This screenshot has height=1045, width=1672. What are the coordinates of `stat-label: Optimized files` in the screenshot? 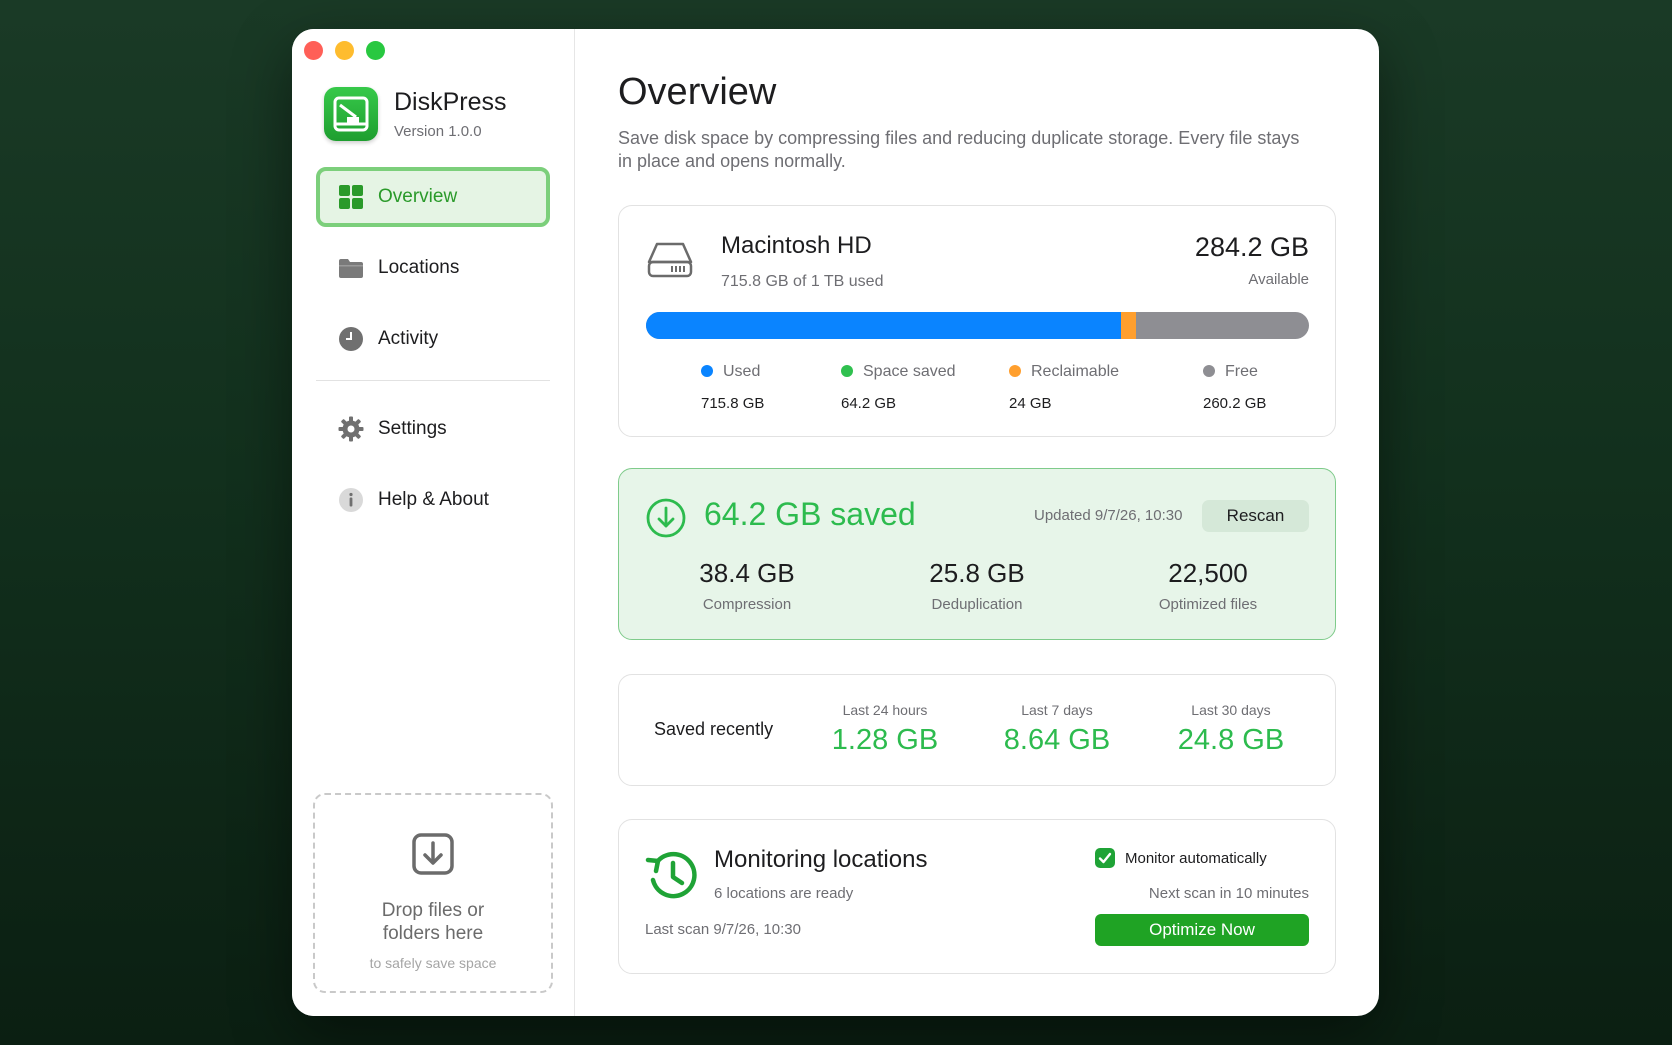 It's located at (1208, 604).